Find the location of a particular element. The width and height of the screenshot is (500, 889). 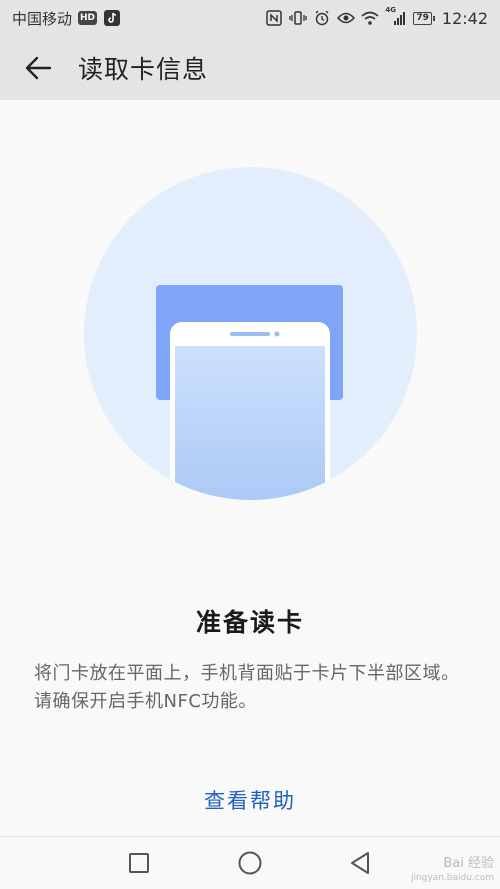

watermark: Bai 经验 jingyan.baidu.com is located at coordinates (452, 871).